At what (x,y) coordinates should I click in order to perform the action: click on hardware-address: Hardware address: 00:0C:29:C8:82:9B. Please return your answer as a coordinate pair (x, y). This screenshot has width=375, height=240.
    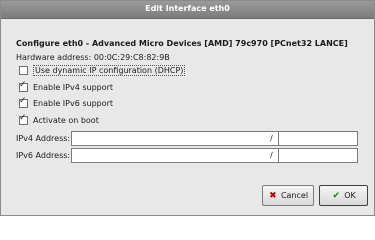
    Looking at the image, I should click on (93, 57).